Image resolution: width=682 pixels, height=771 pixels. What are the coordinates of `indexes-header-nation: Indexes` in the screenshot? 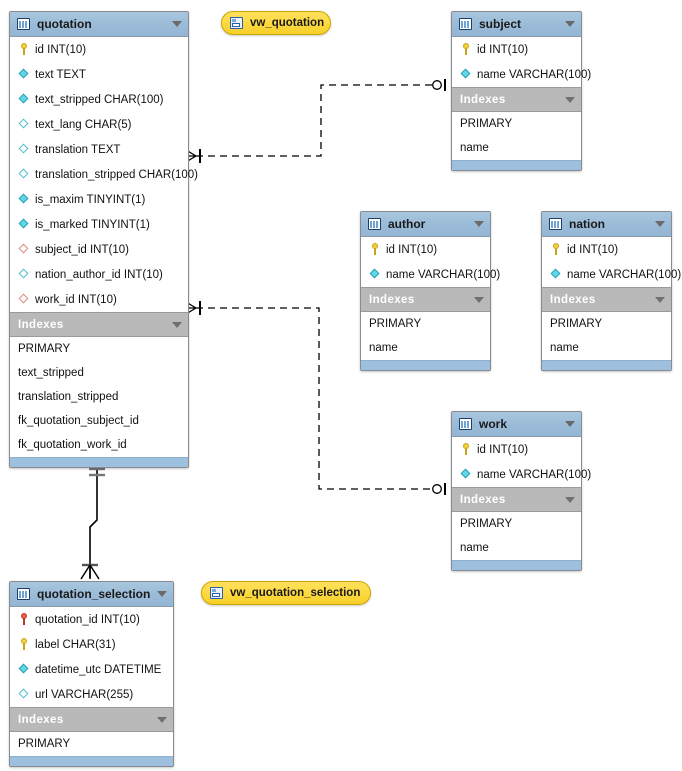 It's located at (606, 299).